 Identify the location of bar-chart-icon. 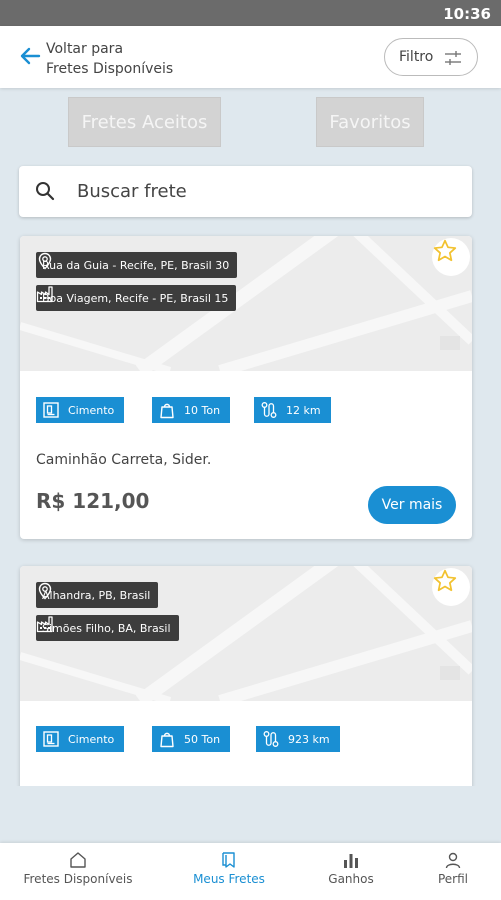
(351, 861).